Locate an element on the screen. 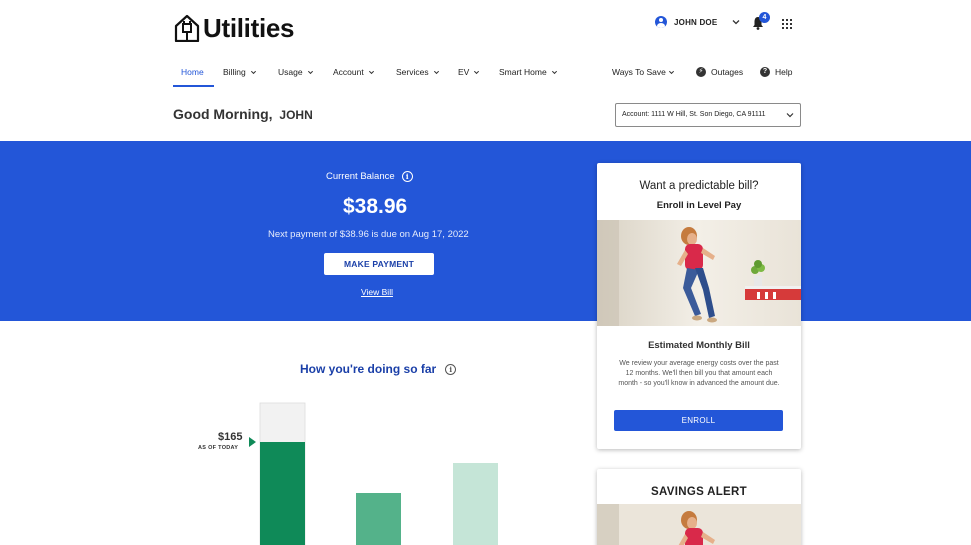 Image resolution: width=971 pixels, height=545 pixels. make-payment-button: MAKE PAYMENT is located at coordinates (379, 264).